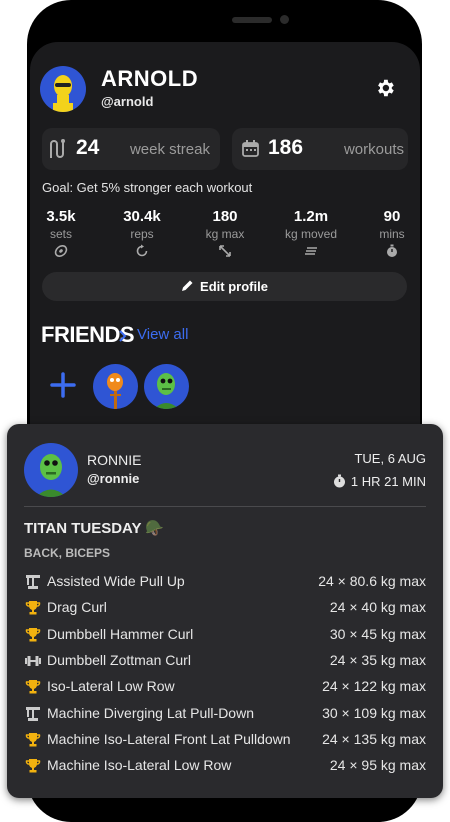 Image resolution: width=450 pixels, height=822 pixels. What do you see at coordinates (225, 216) in the screenshot?
I see `metric-value: 180` at bounding box center [225, 216].